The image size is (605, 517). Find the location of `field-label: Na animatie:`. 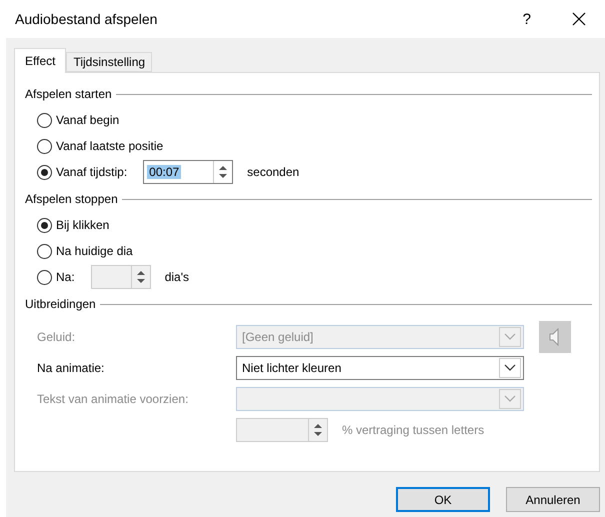

field-label: Na animatie: is located at coordinates (70, 368).